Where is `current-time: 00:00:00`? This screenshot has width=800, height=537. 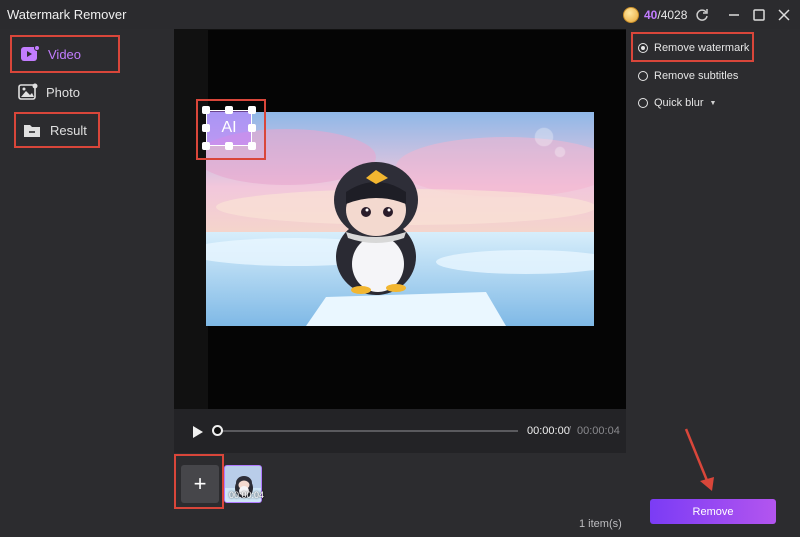
current-time: 00:00:00 is located at coordinates (548, 431).